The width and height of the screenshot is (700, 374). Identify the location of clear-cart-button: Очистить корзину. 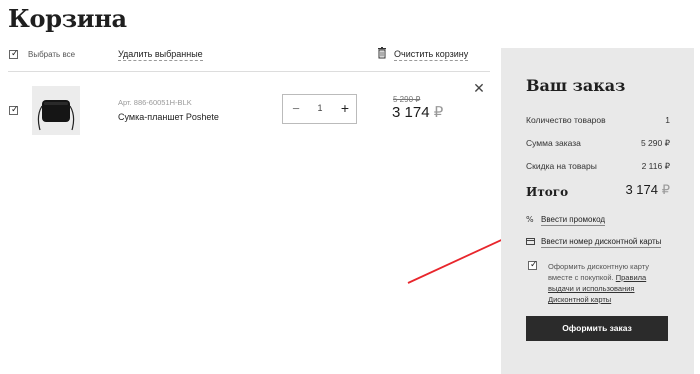
(431, 55).